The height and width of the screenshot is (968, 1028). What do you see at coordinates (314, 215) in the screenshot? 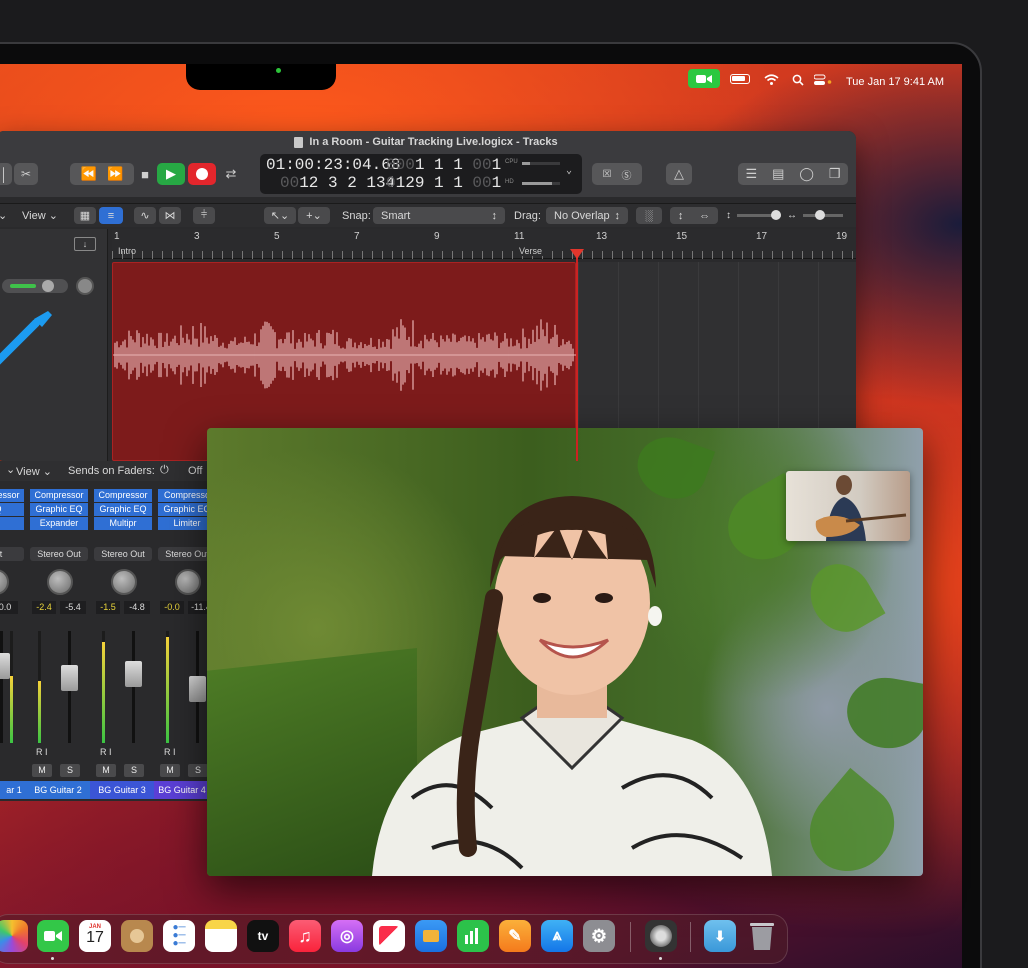
I see `pencil-tool-icon: +⌄` at bounding box center [314, 215].